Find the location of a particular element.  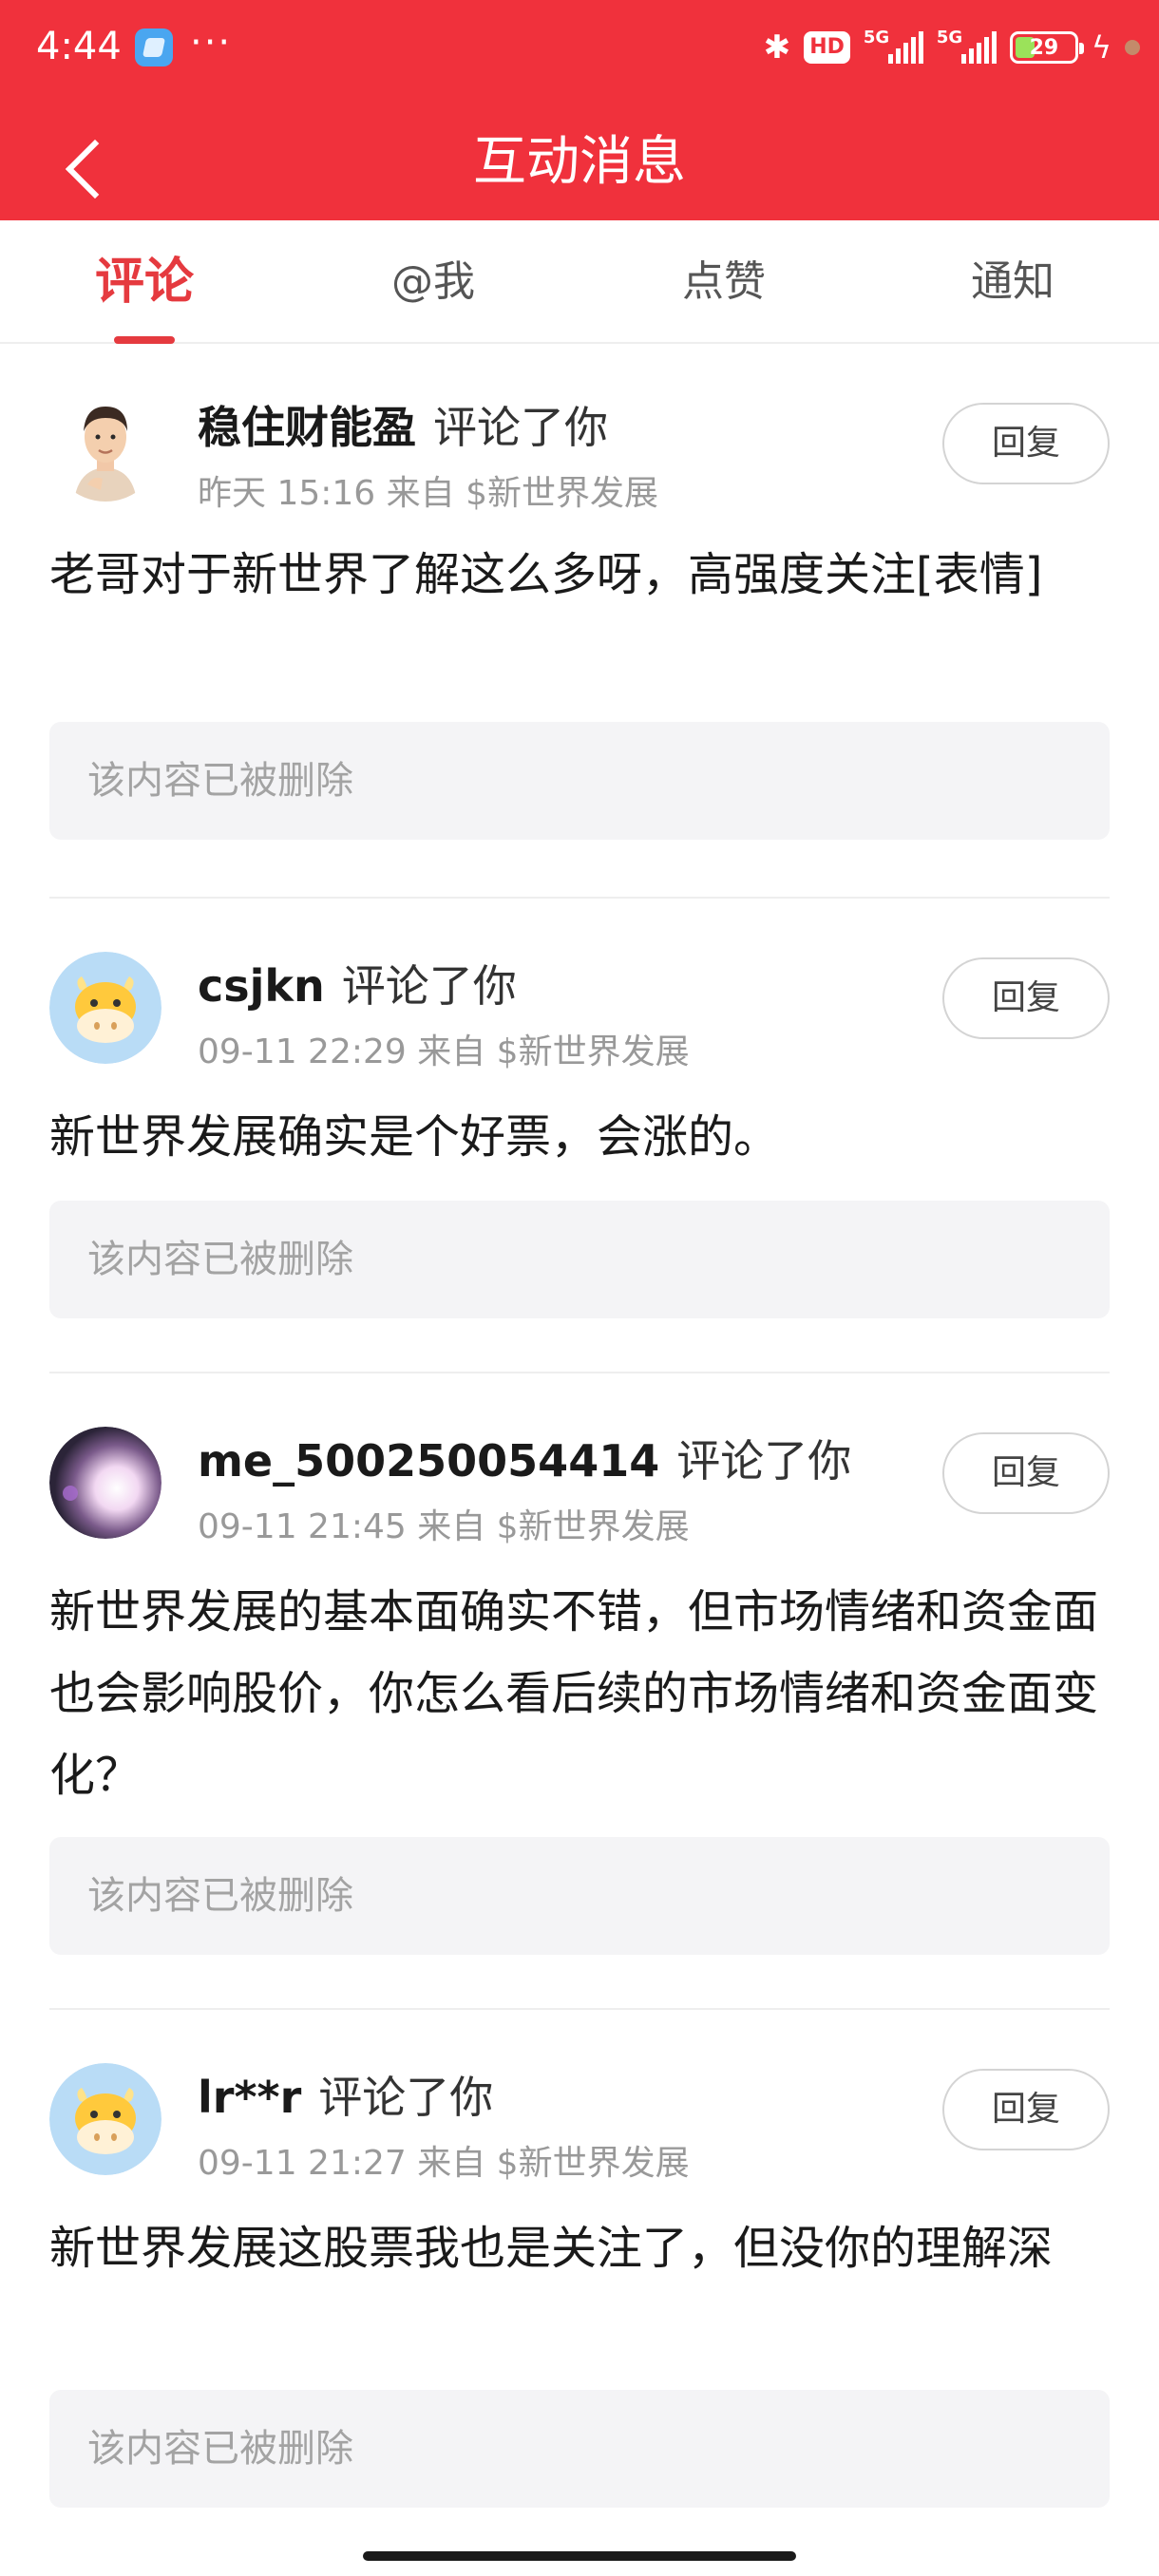

username-text: lr**r is located at coordinates (250, 2097).